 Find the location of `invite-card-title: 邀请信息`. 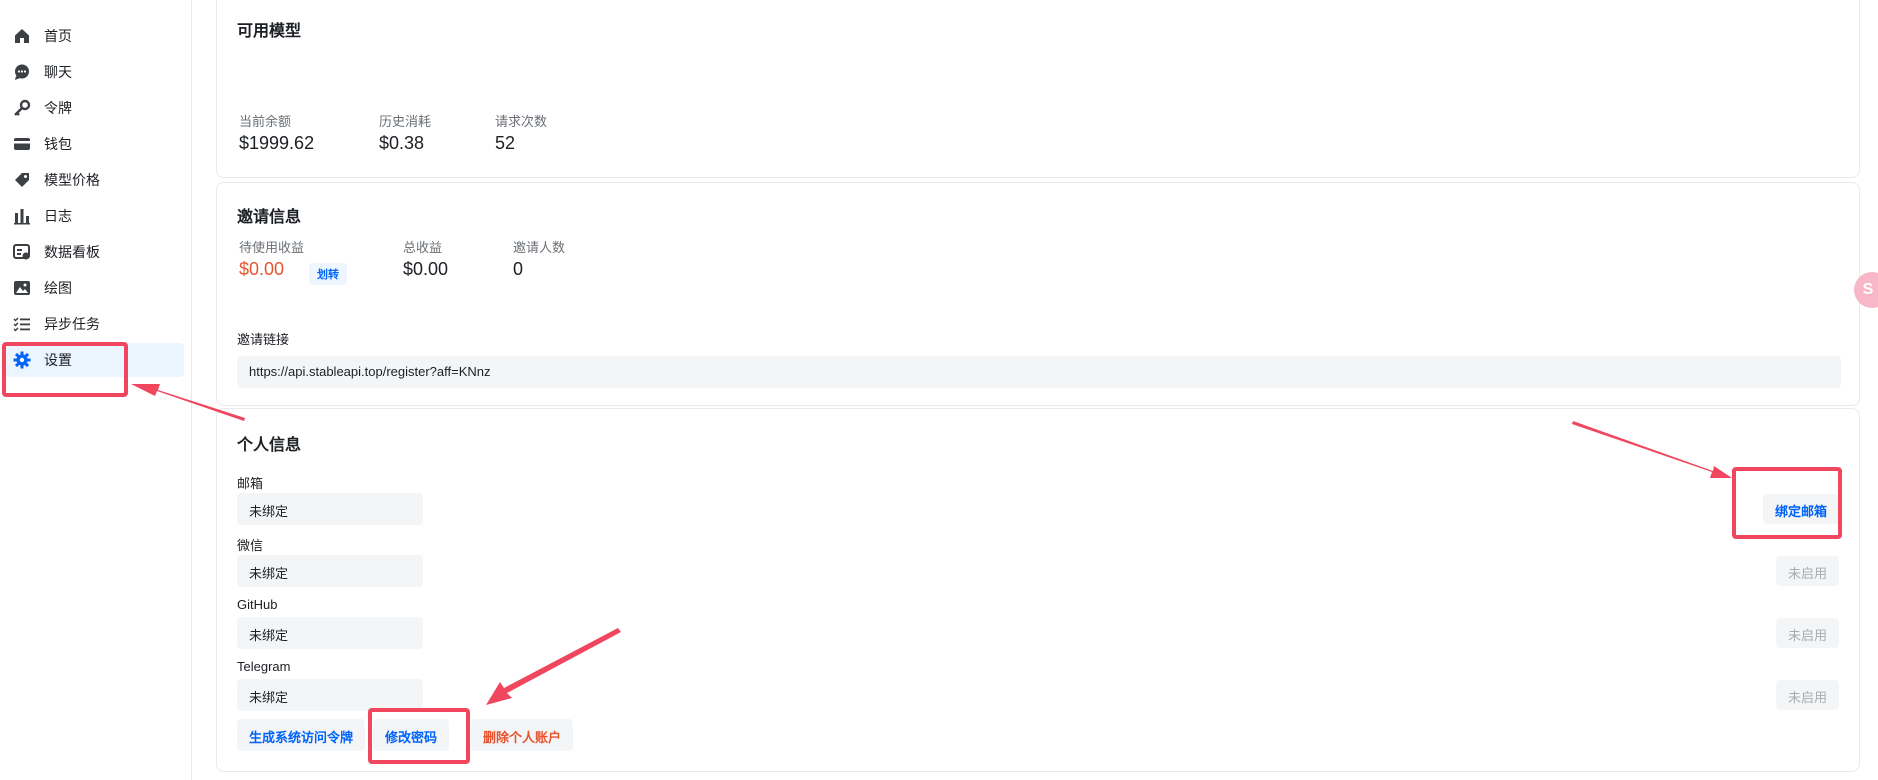

invite-card-title: 邀请信息 is located at coordinates (269, 217).